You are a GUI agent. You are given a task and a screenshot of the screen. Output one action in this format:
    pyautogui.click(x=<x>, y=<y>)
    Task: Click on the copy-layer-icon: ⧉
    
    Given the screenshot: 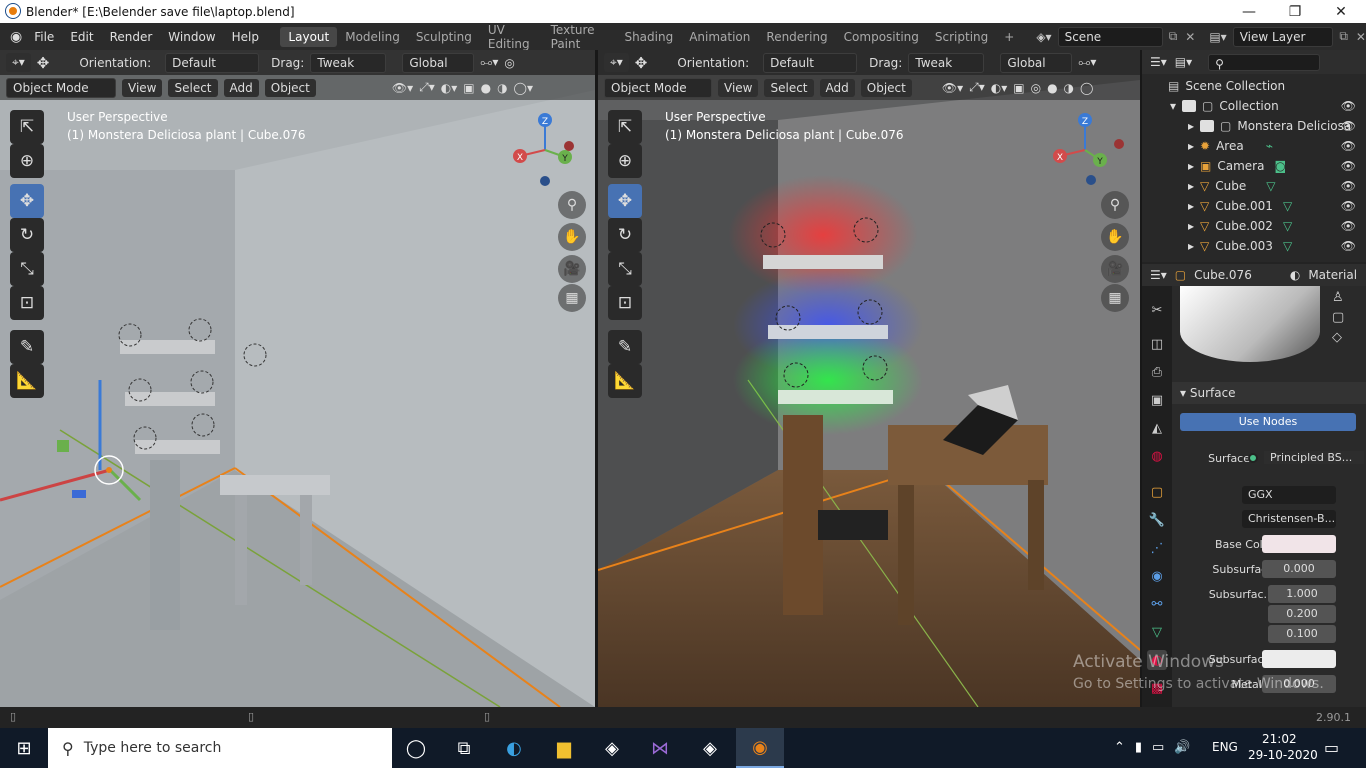 What is the action you would take?
    pyautogui.click(x=1343, y=36)
    